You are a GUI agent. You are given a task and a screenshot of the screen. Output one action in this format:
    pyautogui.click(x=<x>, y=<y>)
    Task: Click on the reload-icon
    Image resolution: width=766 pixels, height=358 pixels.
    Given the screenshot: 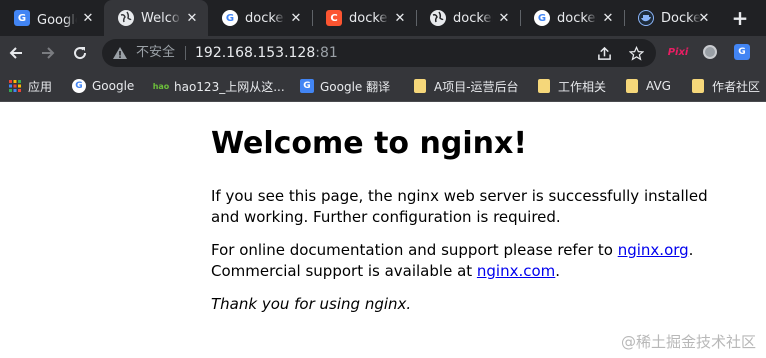 What is the action you would take?
    pyautogui.click(x=80, y=53)
    